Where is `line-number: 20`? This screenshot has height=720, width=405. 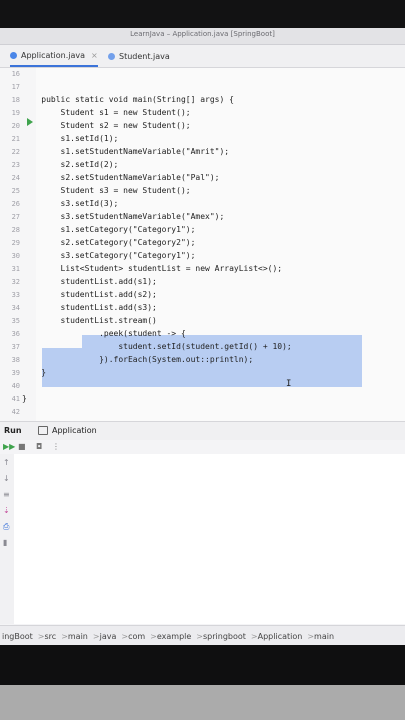
line-number: 20 is located at coordinates (15, 126).